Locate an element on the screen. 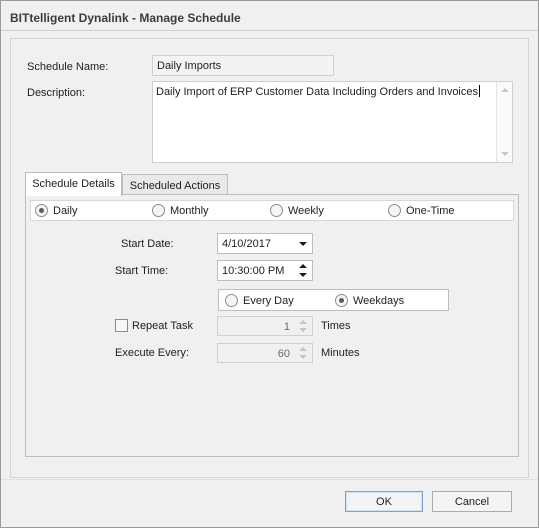 Image resolution: width=539 pixels, height=528 pixels. execute-every-value: 60 is located at coordinates (283, 354).